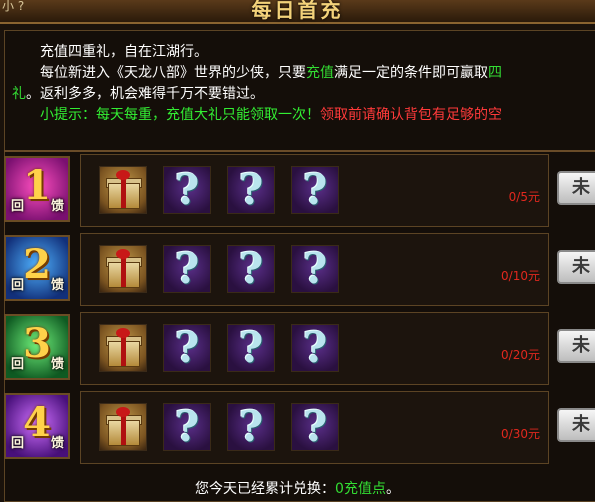  I want to click on tip-warning: 领取前请确认背包有足够的空, so click(411, 115).